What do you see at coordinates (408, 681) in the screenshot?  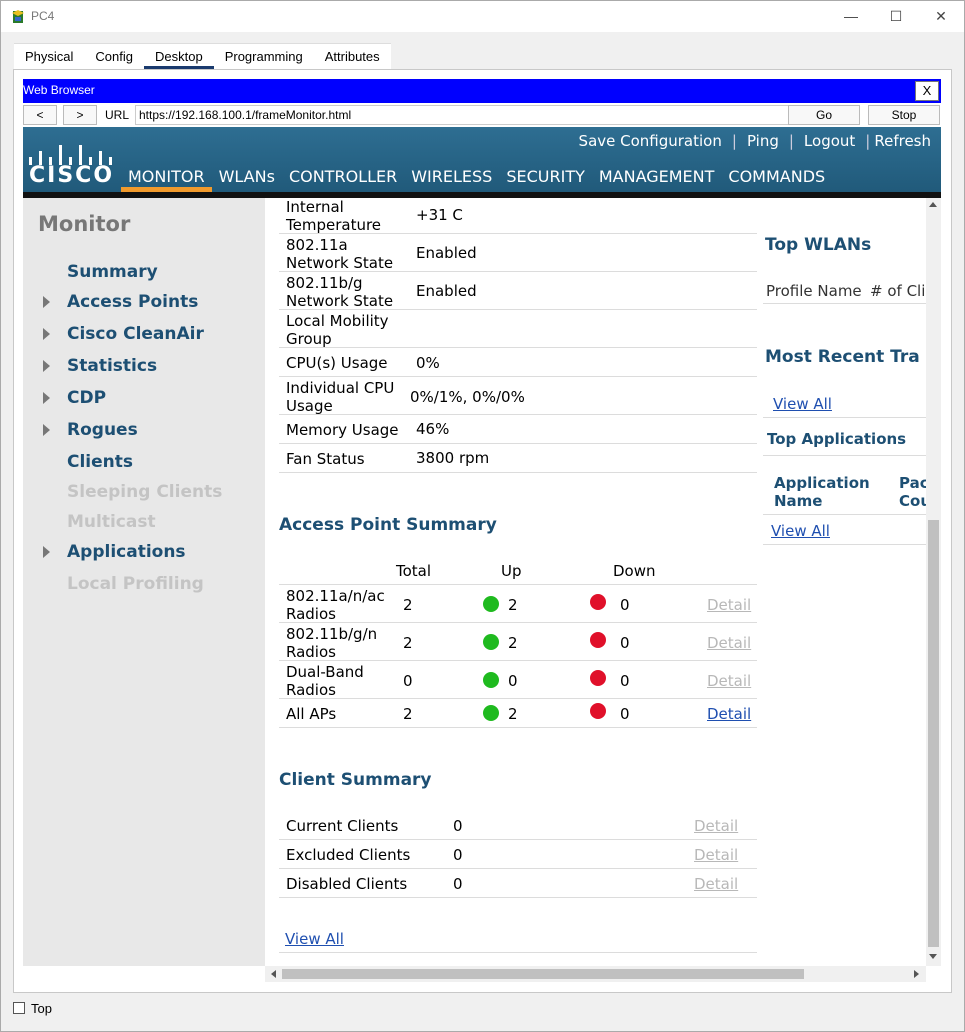 I see `ap-total: 0` at bounding box center [408, 681].